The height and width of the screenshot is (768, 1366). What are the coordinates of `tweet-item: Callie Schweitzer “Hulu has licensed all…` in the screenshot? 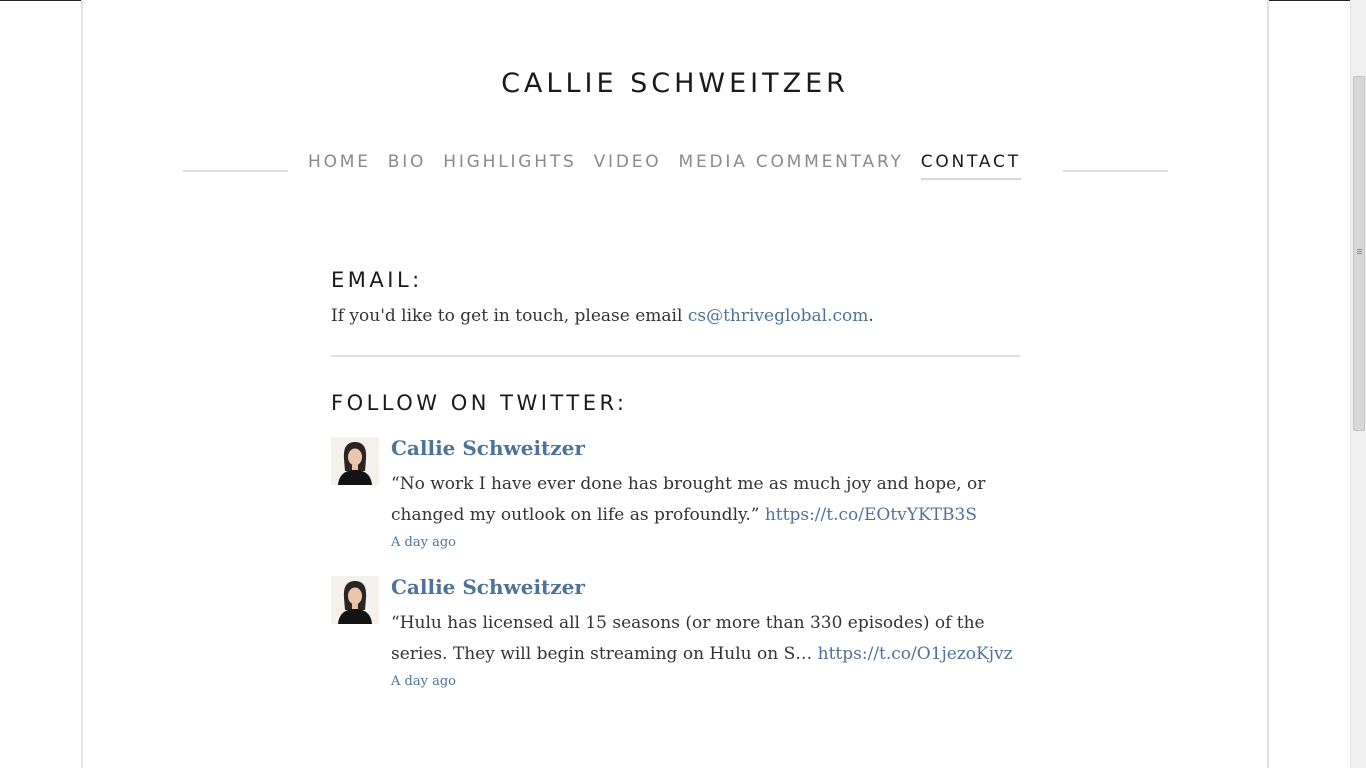 It's located at (676, 634).